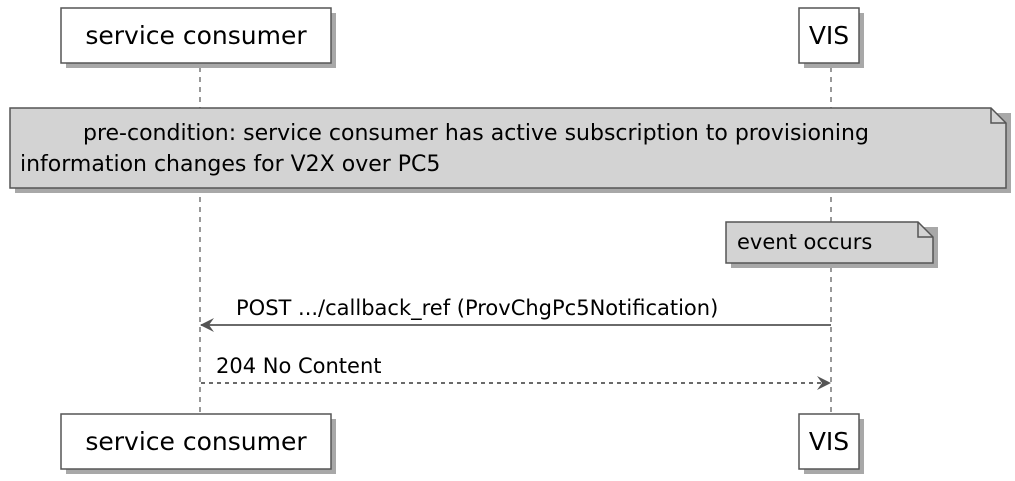  What do you see at coordinates (516, 372) in the screenshot?
I see `message-204-response: 204 No Content` at bounding box center [516, 372].